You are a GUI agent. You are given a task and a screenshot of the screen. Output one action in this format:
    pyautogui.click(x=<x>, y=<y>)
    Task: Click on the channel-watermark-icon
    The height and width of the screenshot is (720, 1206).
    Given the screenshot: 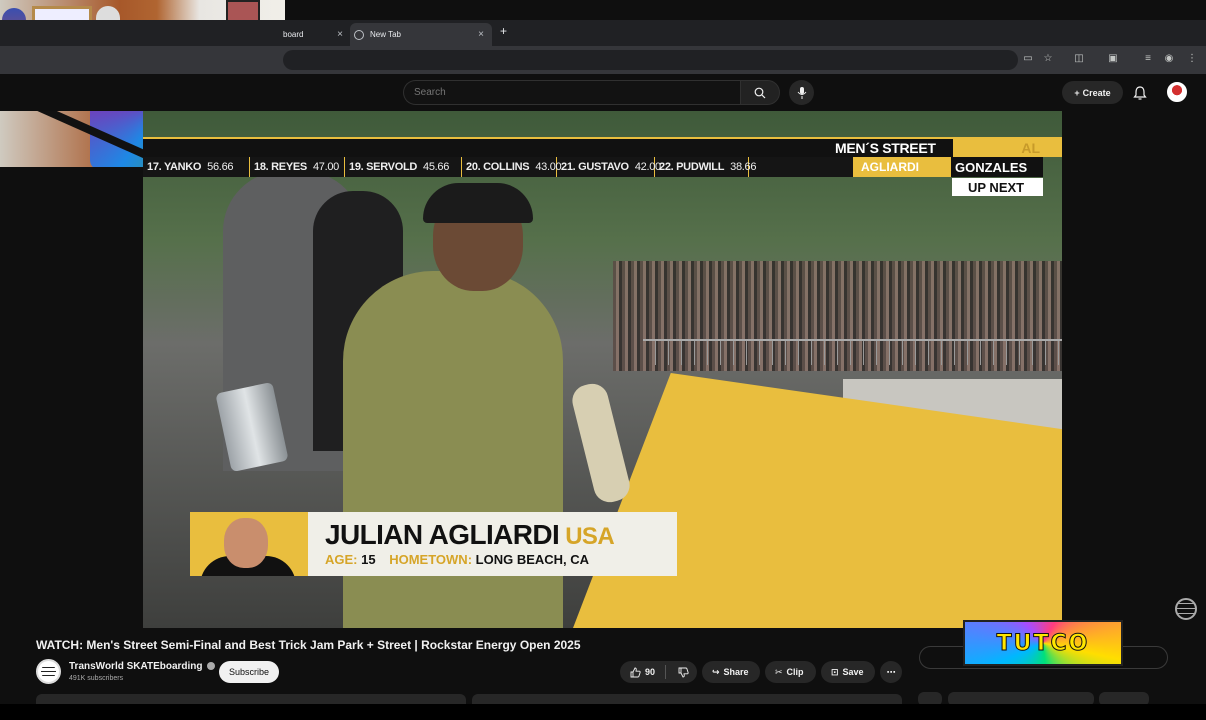 What is the action you would take?
    pyautogui.click(x=1186, y=609)
    